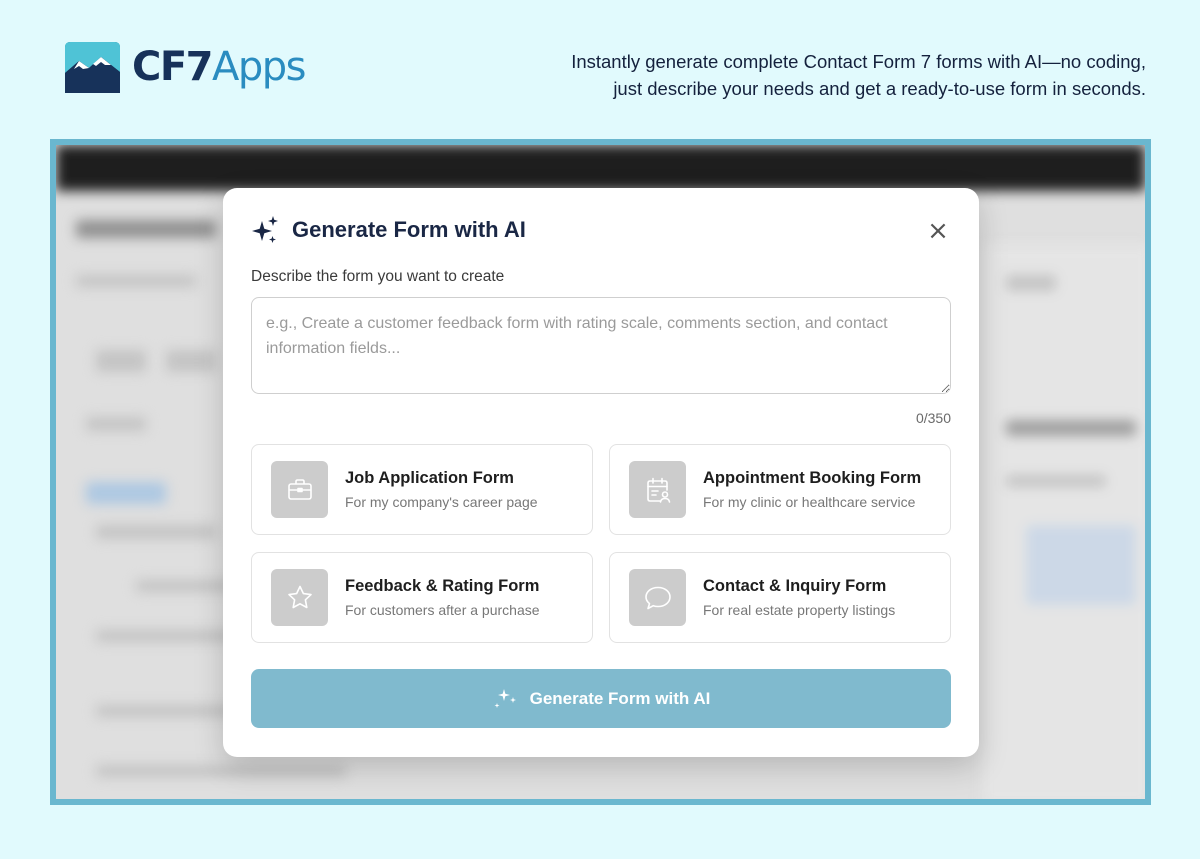 Image resolution: width=1200 pixels, height=859 pixels. I want to click on template-card-title: Appointment Booking Form, so click(812, 478).